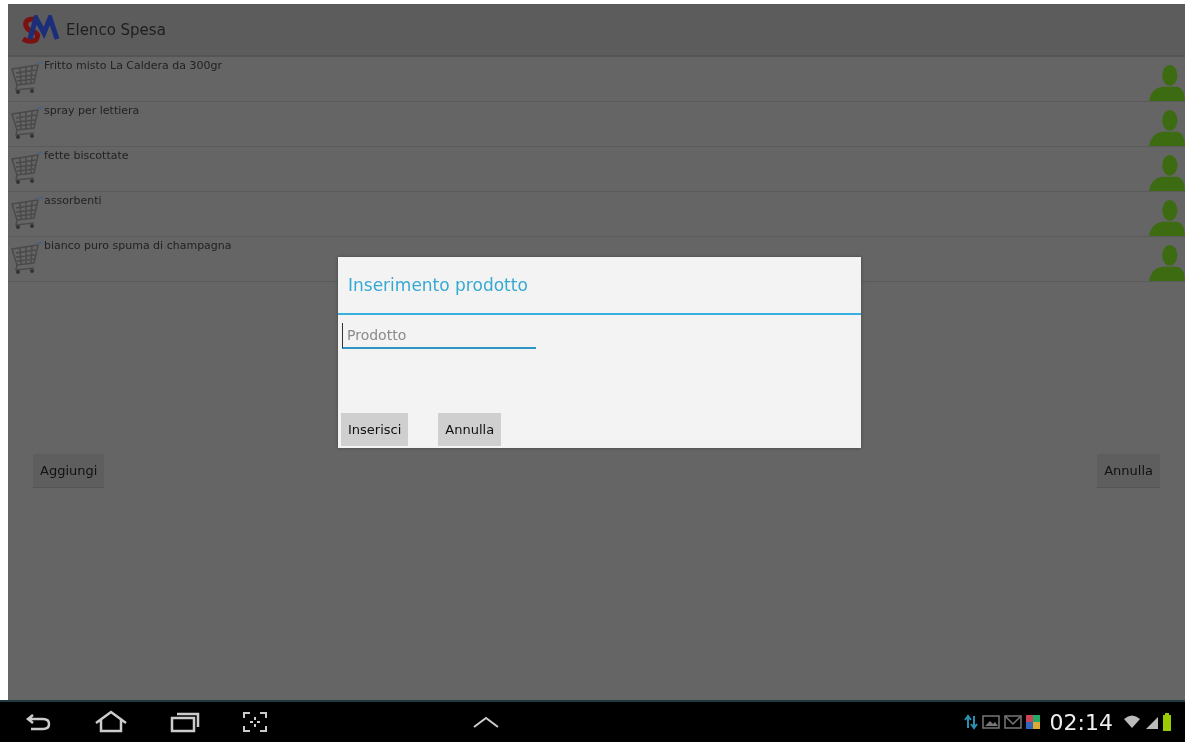 The height and width of the screenshot is (742, 1185). Describe the element at coordinates (990, 722) in the screenshot. I see `image-icon` at that location.